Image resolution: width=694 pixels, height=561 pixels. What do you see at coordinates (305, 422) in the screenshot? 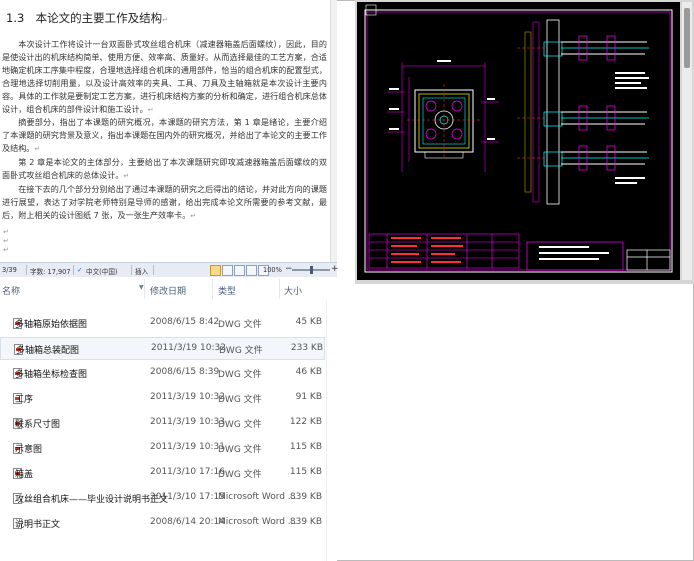
I see `file-size: 122 KB` at bounding box center [305, 422].